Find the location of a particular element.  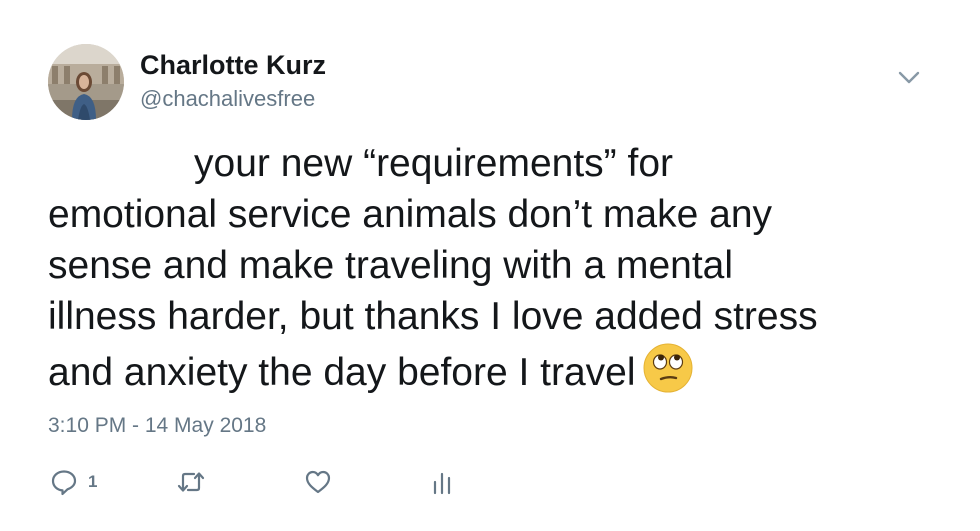

tweet-text-line: your new “requirements” for is located at coordinates (434, 163).